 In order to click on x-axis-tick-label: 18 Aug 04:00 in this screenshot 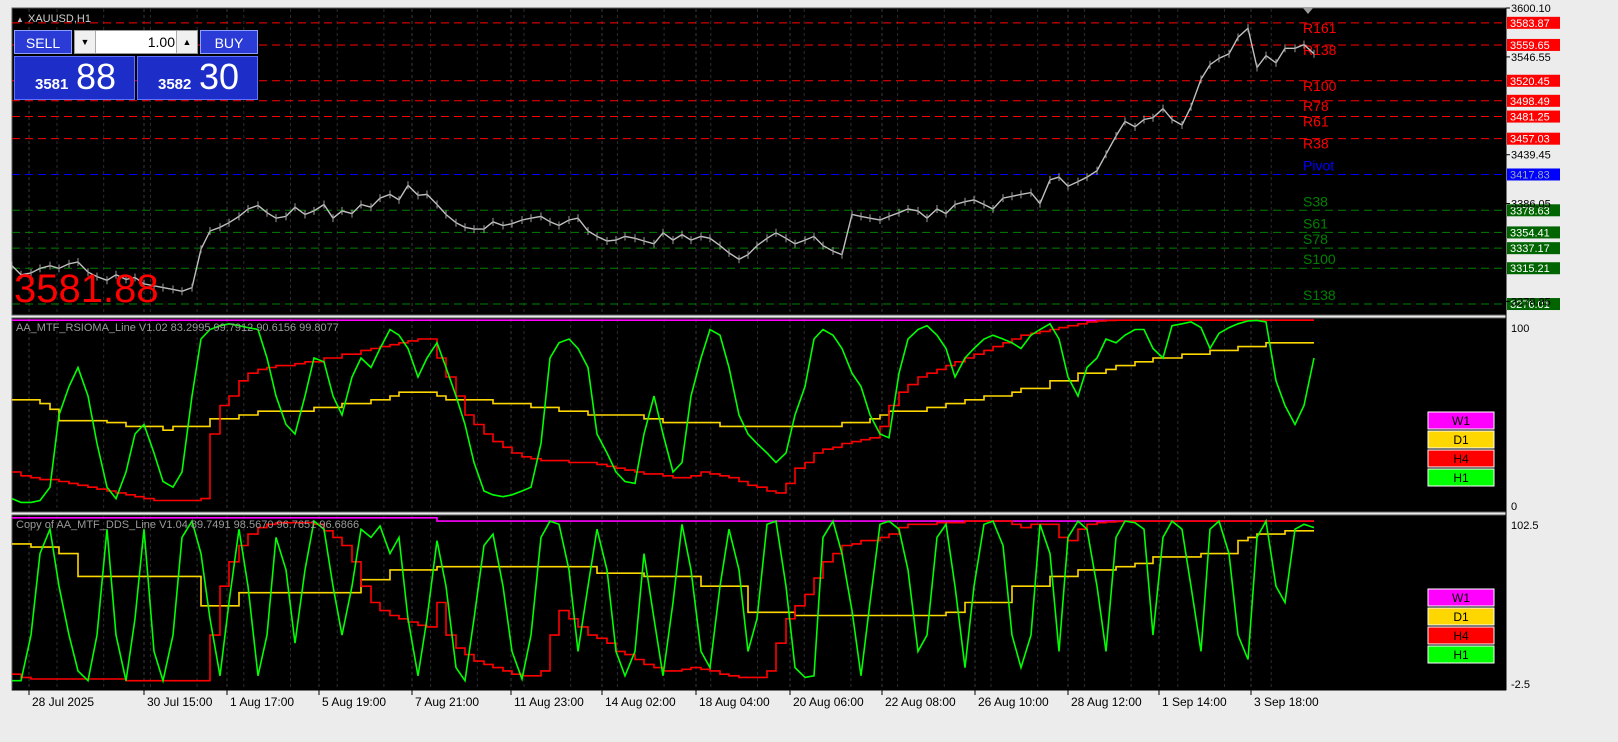, I will do `click(734, 702)`.